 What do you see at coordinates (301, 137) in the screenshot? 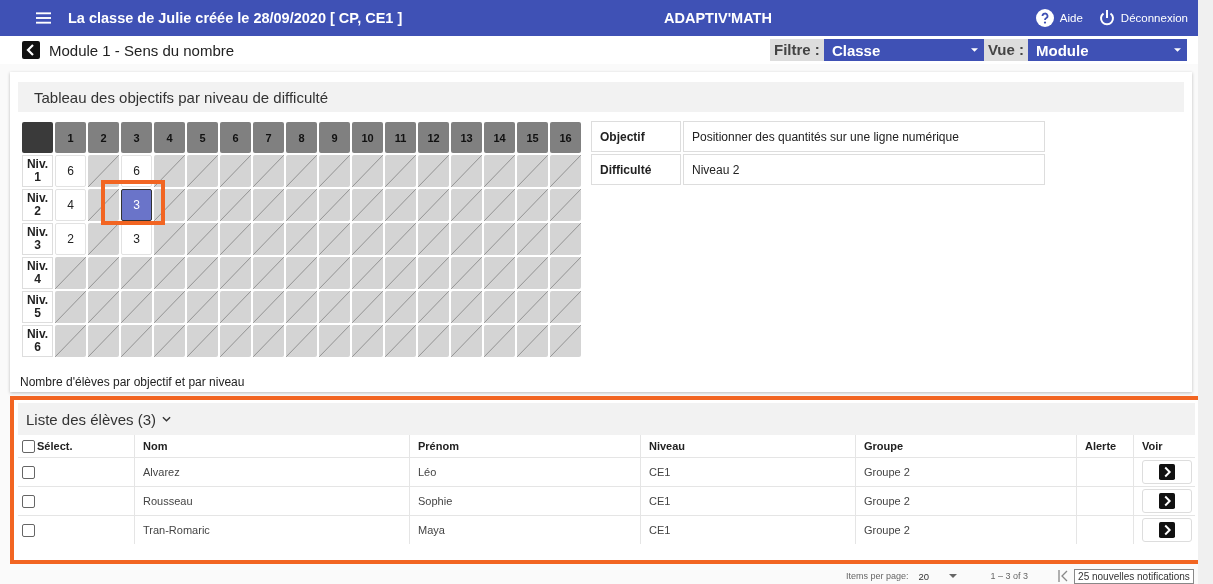
I see `column-header: 8` at bounding box center [301, 137].